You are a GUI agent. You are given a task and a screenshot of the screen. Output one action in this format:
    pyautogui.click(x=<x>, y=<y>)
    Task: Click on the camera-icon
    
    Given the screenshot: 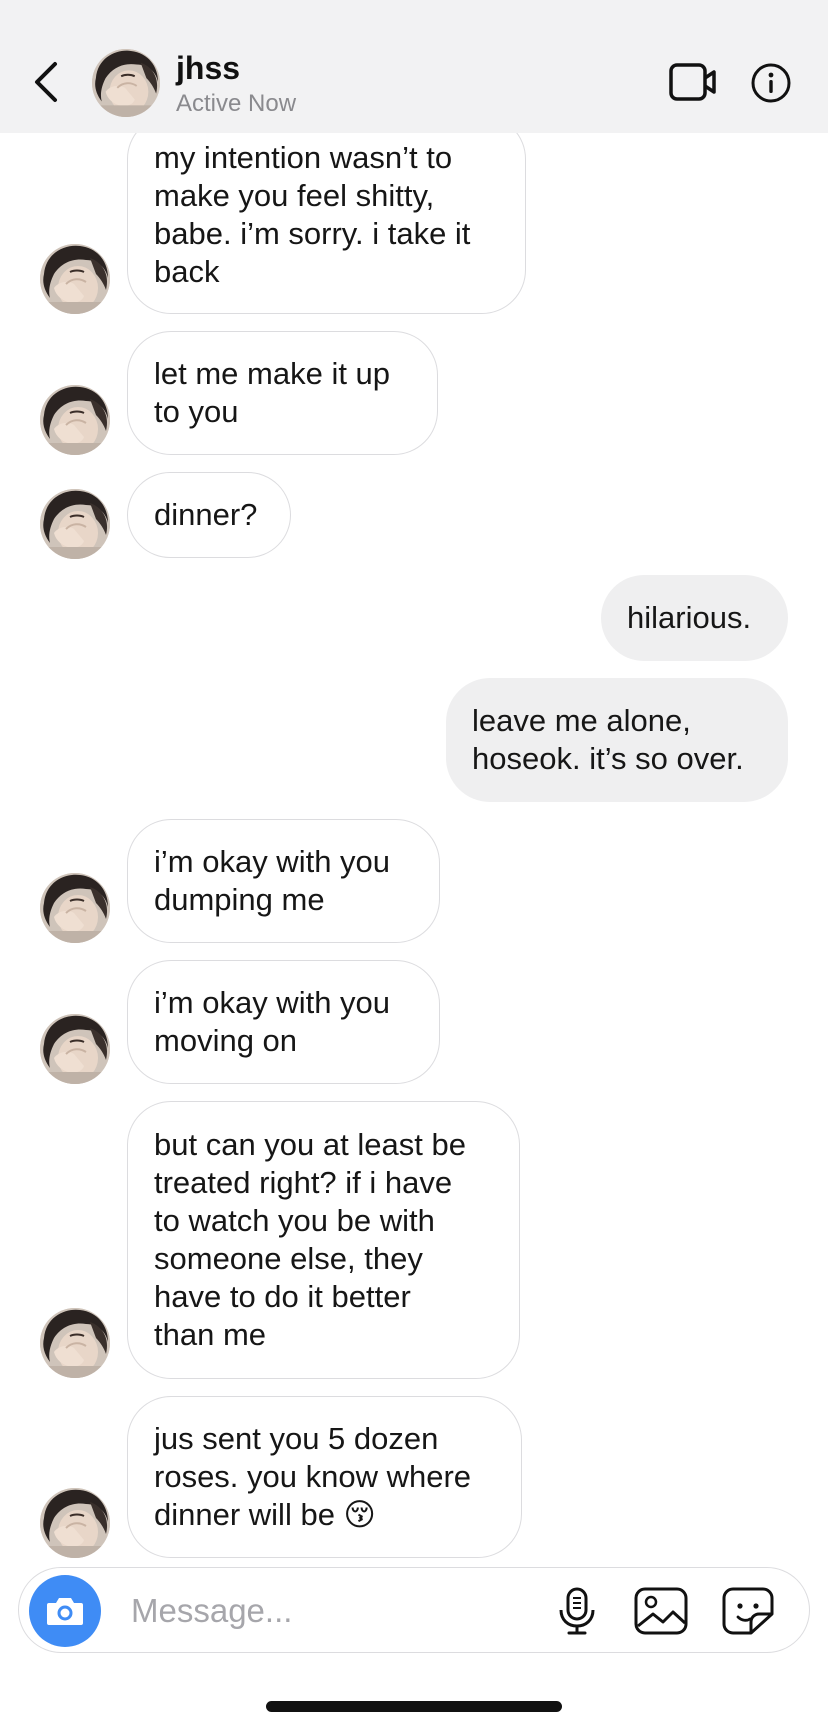 What is the action you would take?
    pyautogui.click(x=65, y=1611)
    